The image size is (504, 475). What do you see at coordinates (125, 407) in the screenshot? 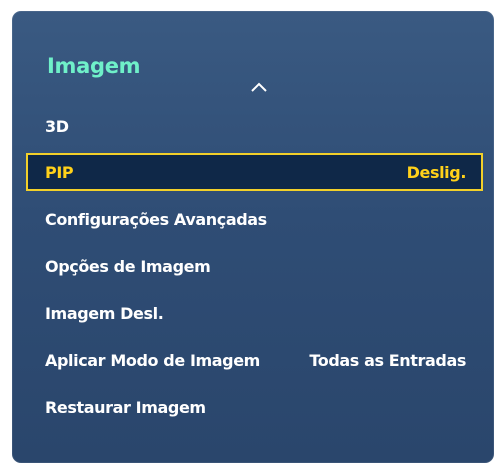
I see `menu-item-label: Restaurar Imagem` at bounding box center [125, 407].